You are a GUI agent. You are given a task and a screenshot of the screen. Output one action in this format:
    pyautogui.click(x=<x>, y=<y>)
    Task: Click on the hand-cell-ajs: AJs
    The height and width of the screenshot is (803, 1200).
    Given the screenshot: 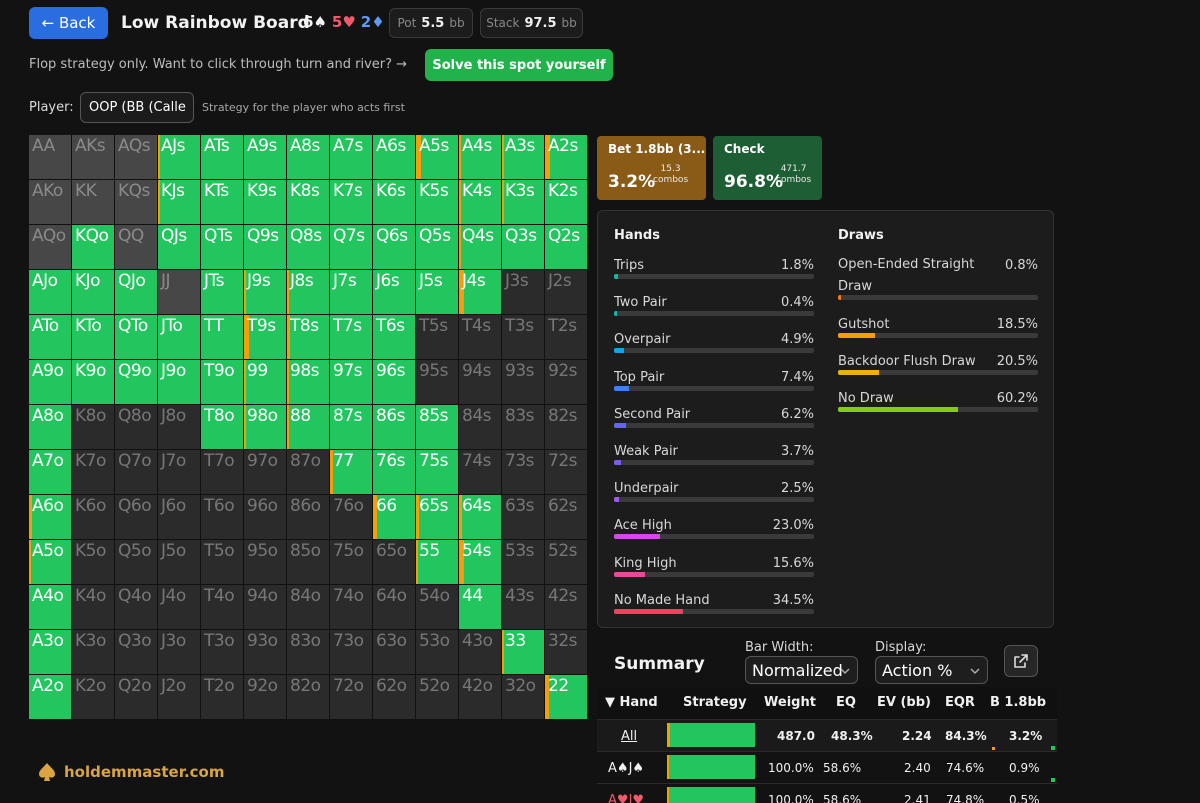 What is the action you would take?
    pyautogui.click(x=179, y=157)
    